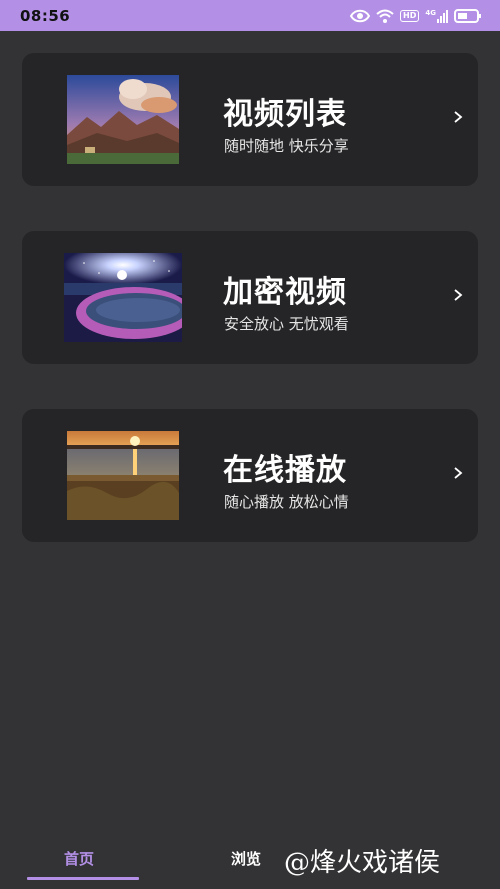 The height and width of the screenshot is (889, 500). What do you see at coordinates (286, 502) in the screenshot?
I see `card-subtitle: 随心播放 放松心情` at bounding box center [286, 502].